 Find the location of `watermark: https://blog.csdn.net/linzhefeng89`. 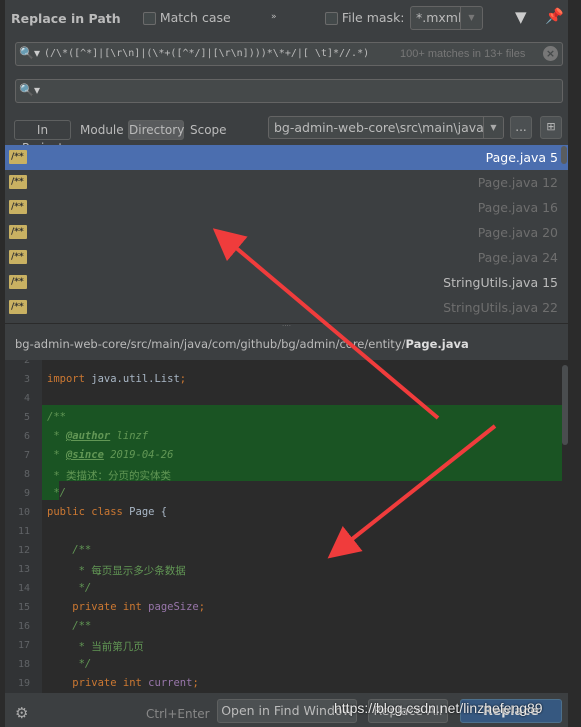

watermark: https://blog.csdn.net/linzhefeng89 is located at coordinates (438, 708).